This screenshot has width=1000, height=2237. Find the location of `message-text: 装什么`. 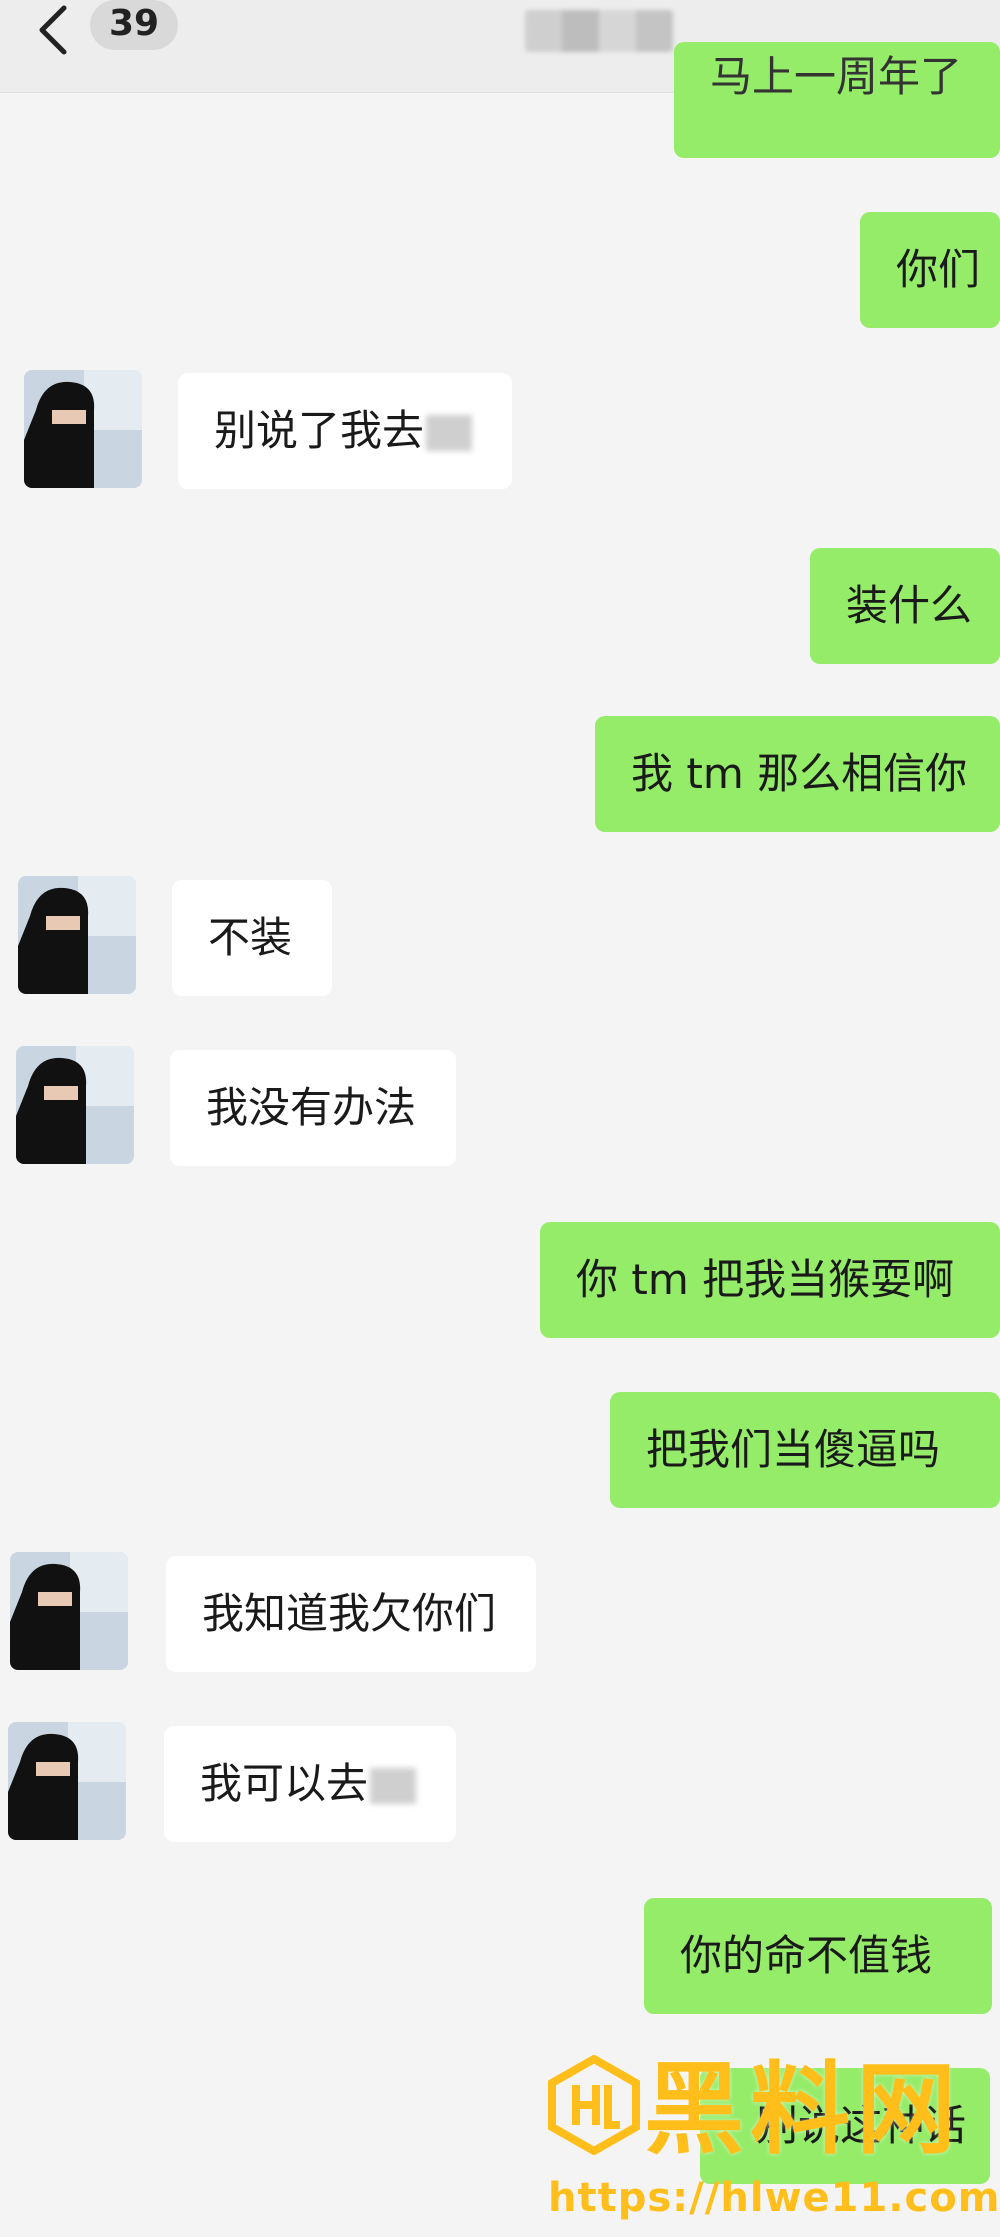

message-text: 装什么 is located at coordinates (909, 605).